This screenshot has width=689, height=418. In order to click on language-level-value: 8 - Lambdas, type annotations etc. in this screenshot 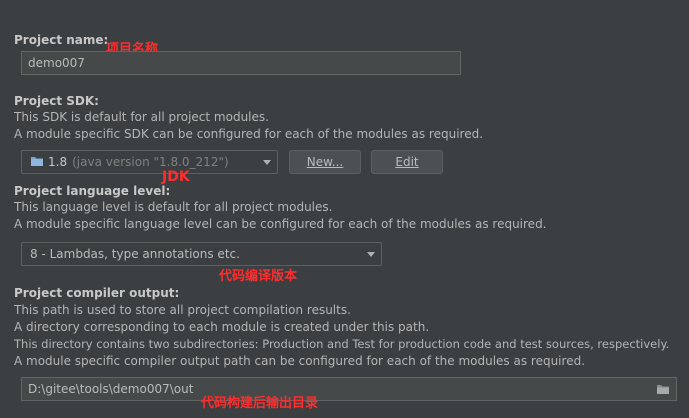, I will do `click(135, 254)`.